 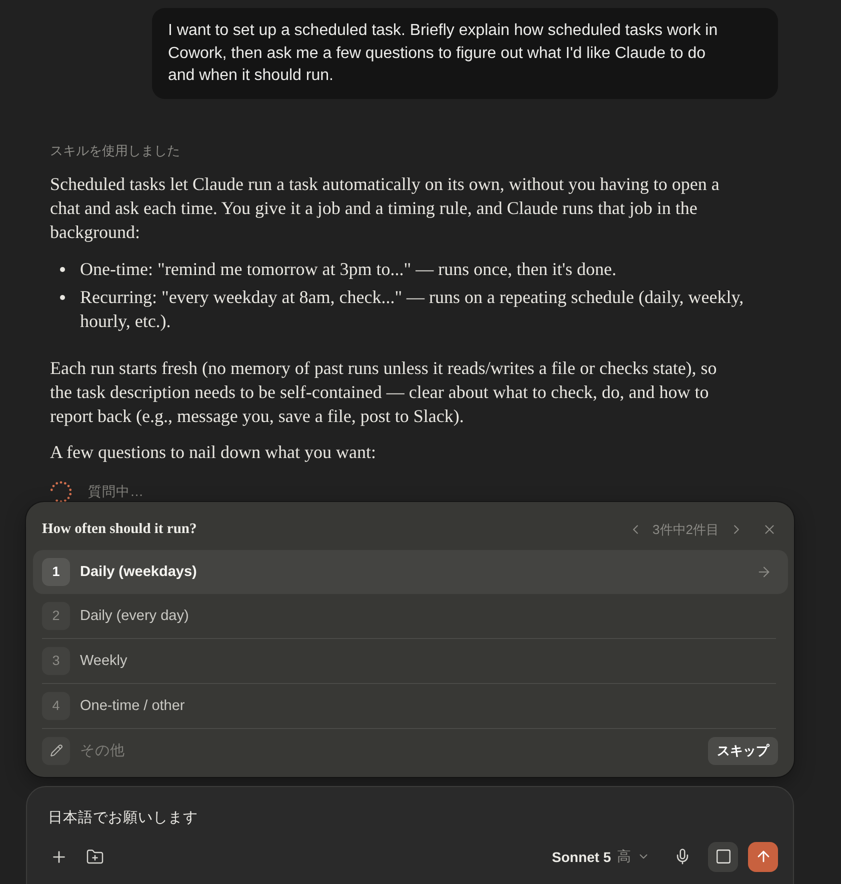 I want to click on skill-note: スキルを使用しました, so click(x=115, y=151).